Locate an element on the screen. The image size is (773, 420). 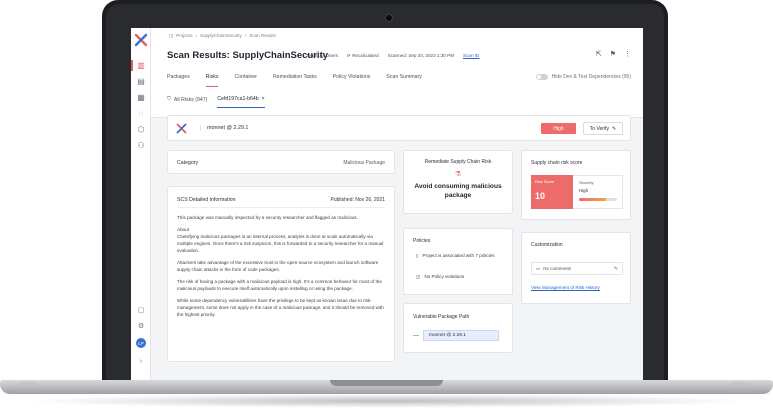
severity-label: Severity is located at coordinates (586, 182).